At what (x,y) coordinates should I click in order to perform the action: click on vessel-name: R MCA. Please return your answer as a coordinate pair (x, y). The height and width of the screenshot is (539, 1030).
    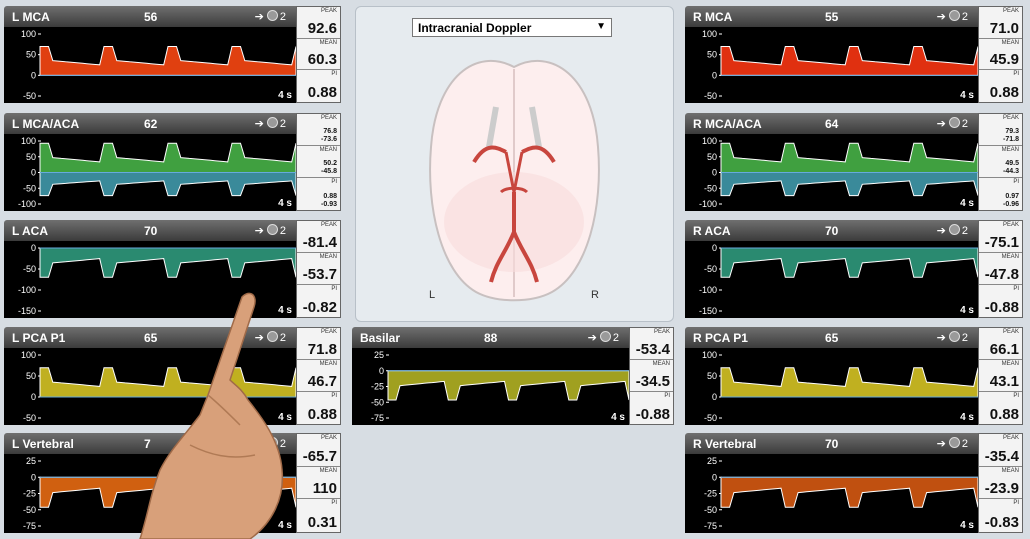
    Looking at the image, I should click on (713, 17).